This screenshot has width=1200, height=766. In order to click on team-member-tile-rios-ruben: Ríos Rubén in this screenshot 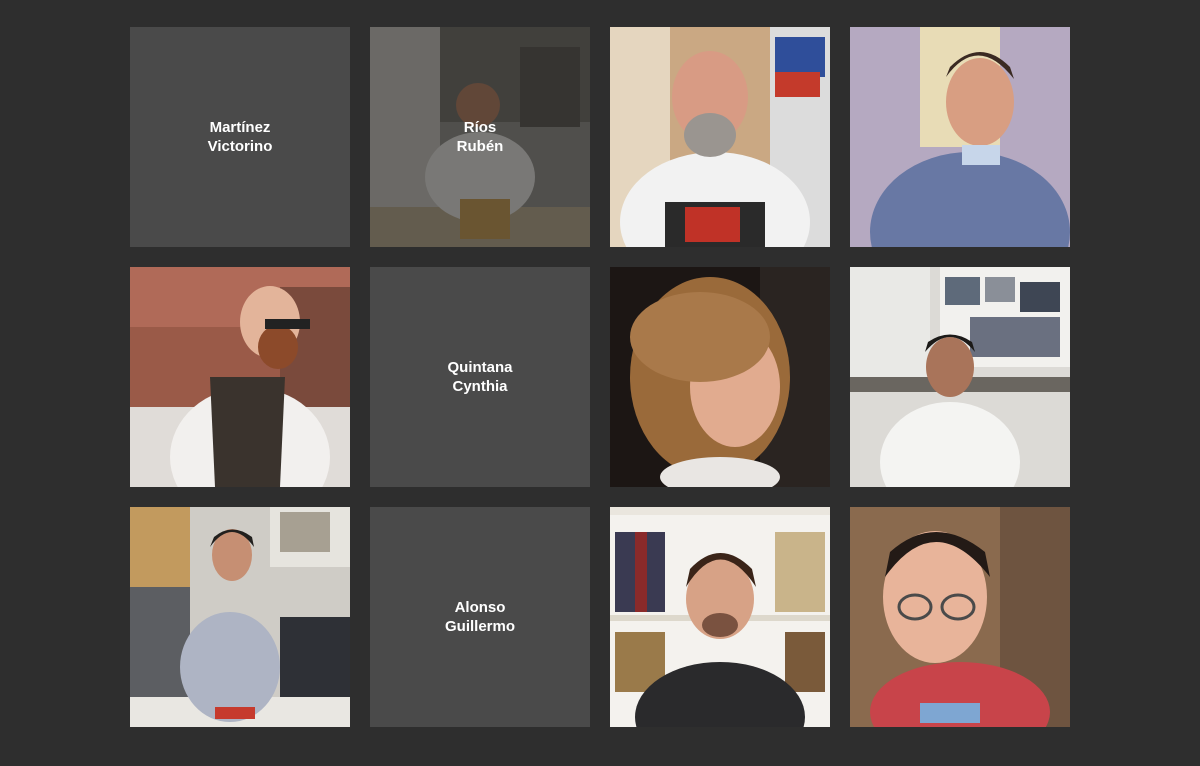, I will do `click(480, 137)`.